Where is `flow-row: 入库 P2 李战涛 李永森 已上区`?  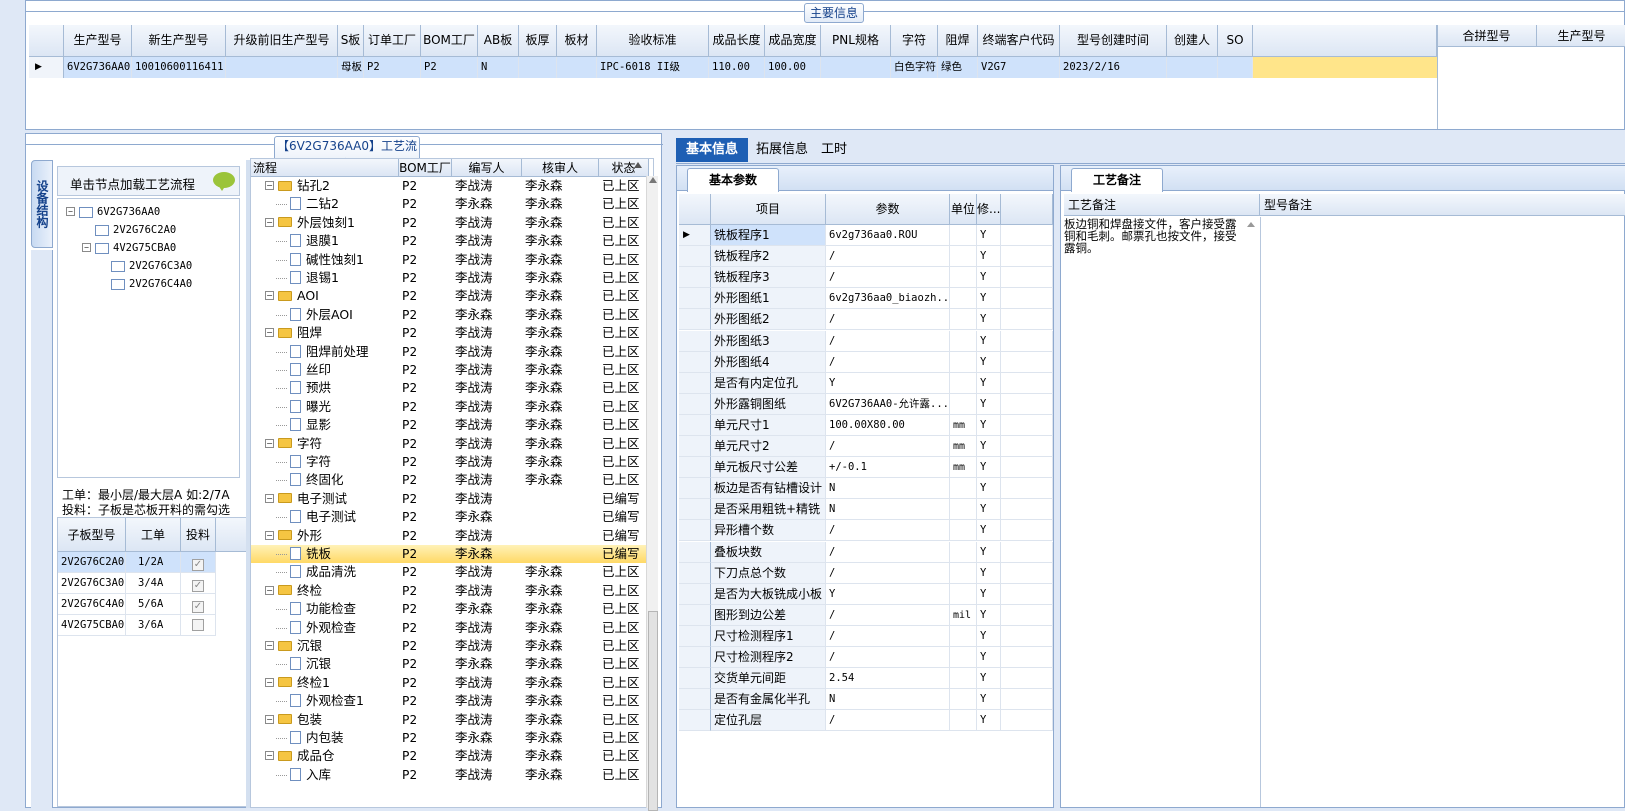
flow-row: 入库 P2 李战涛 李永森 已上区 is located at coordinates (451, 775).